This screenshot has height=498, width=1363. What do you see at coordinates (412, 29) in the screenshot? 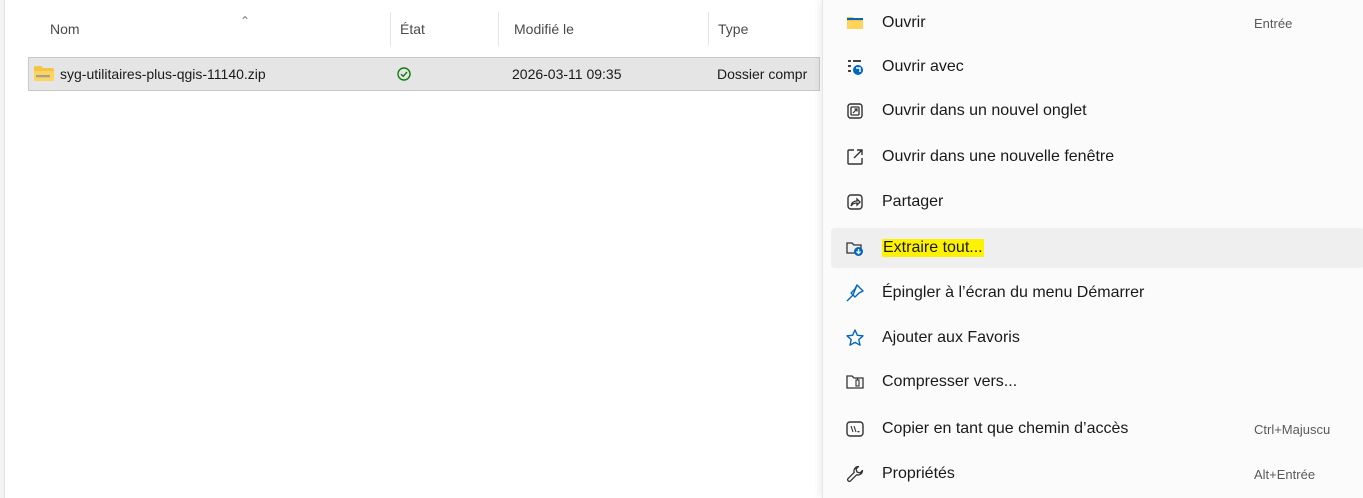
I see `column-header-status-label: État` at bounding box center [412, 29].